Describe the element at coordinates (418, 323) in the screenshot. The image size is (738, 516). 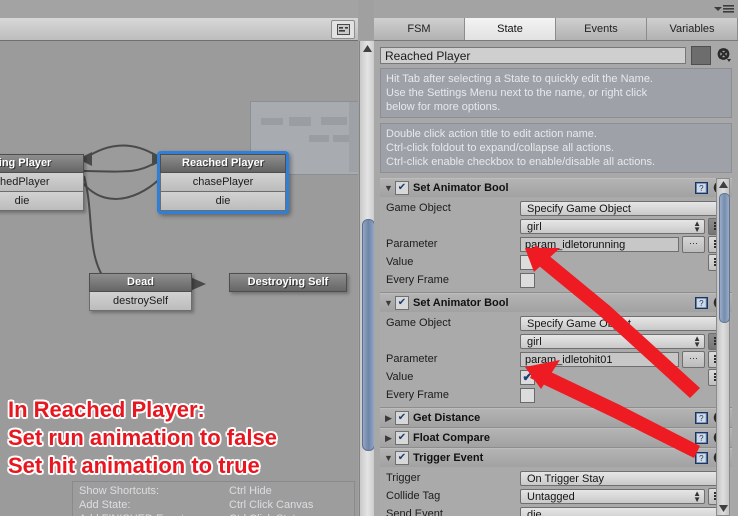
I see `field-label: Game Object` at that location.